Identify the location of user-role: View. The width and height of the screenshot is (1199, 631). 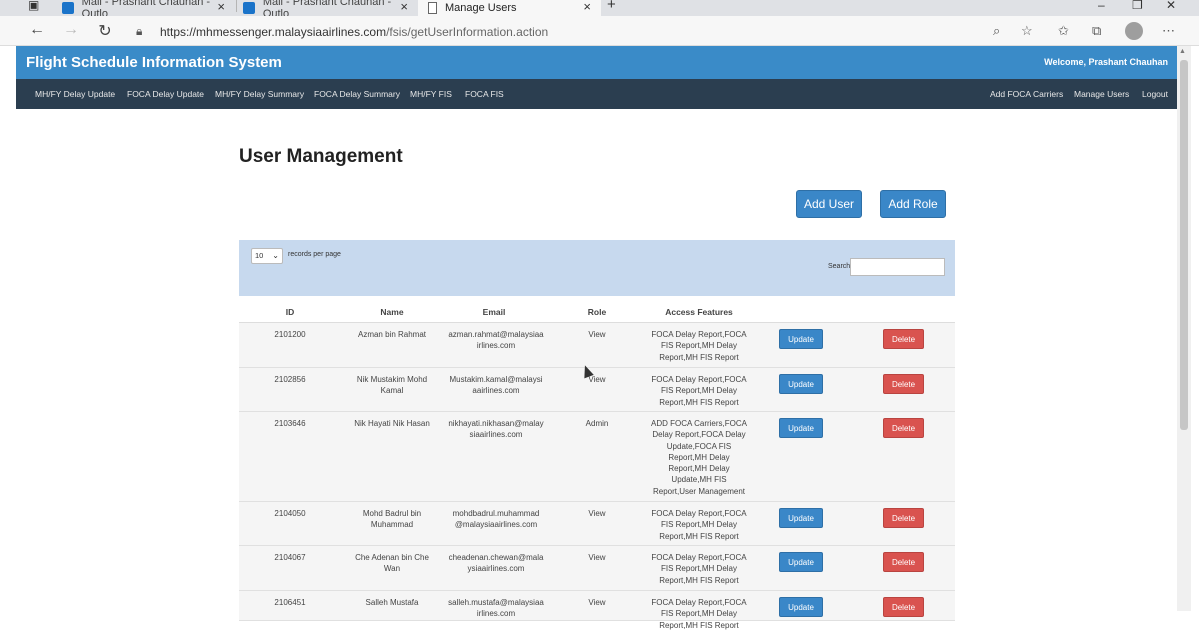
(597, 379).